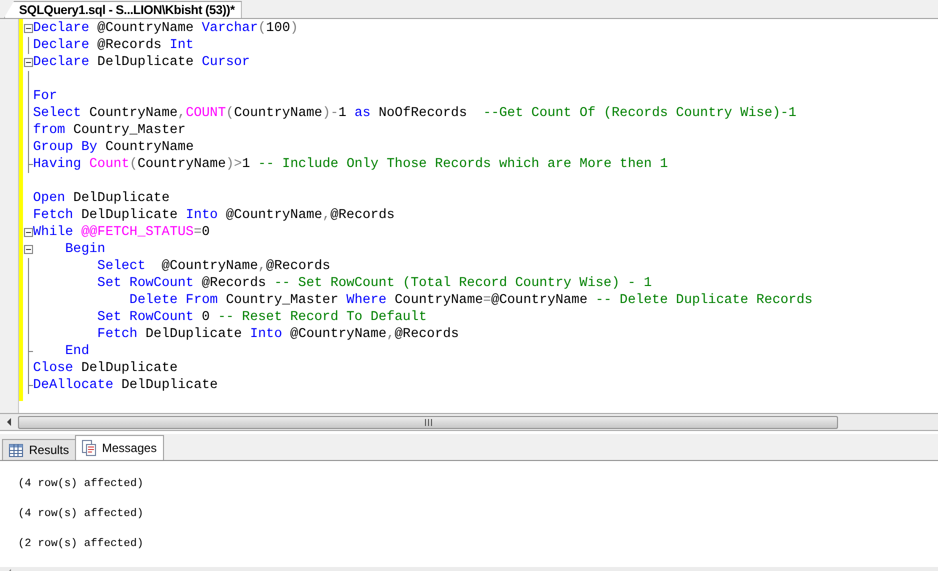  I want to click on code-line: Group By CountryName, so click(113, 147).